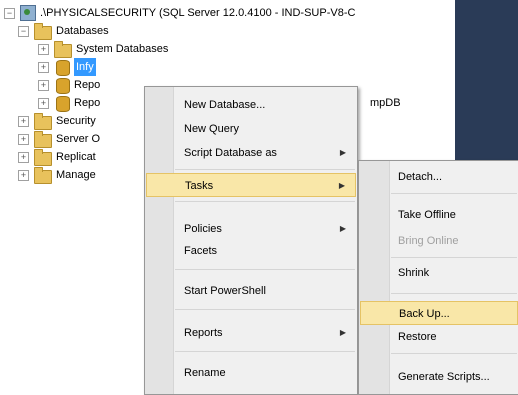  I want to click on menu-item-label: Policies, so click(203, 229).